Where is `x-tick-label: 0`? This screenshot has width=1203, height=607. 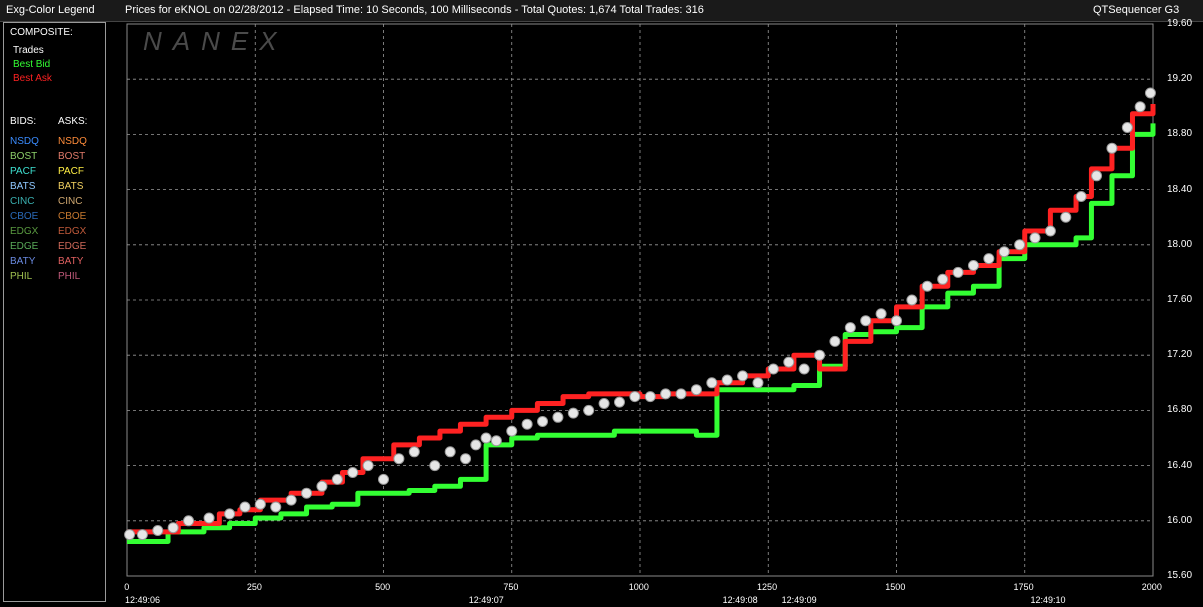
x-tick-label: 0 is located at coordinates (127, 587).